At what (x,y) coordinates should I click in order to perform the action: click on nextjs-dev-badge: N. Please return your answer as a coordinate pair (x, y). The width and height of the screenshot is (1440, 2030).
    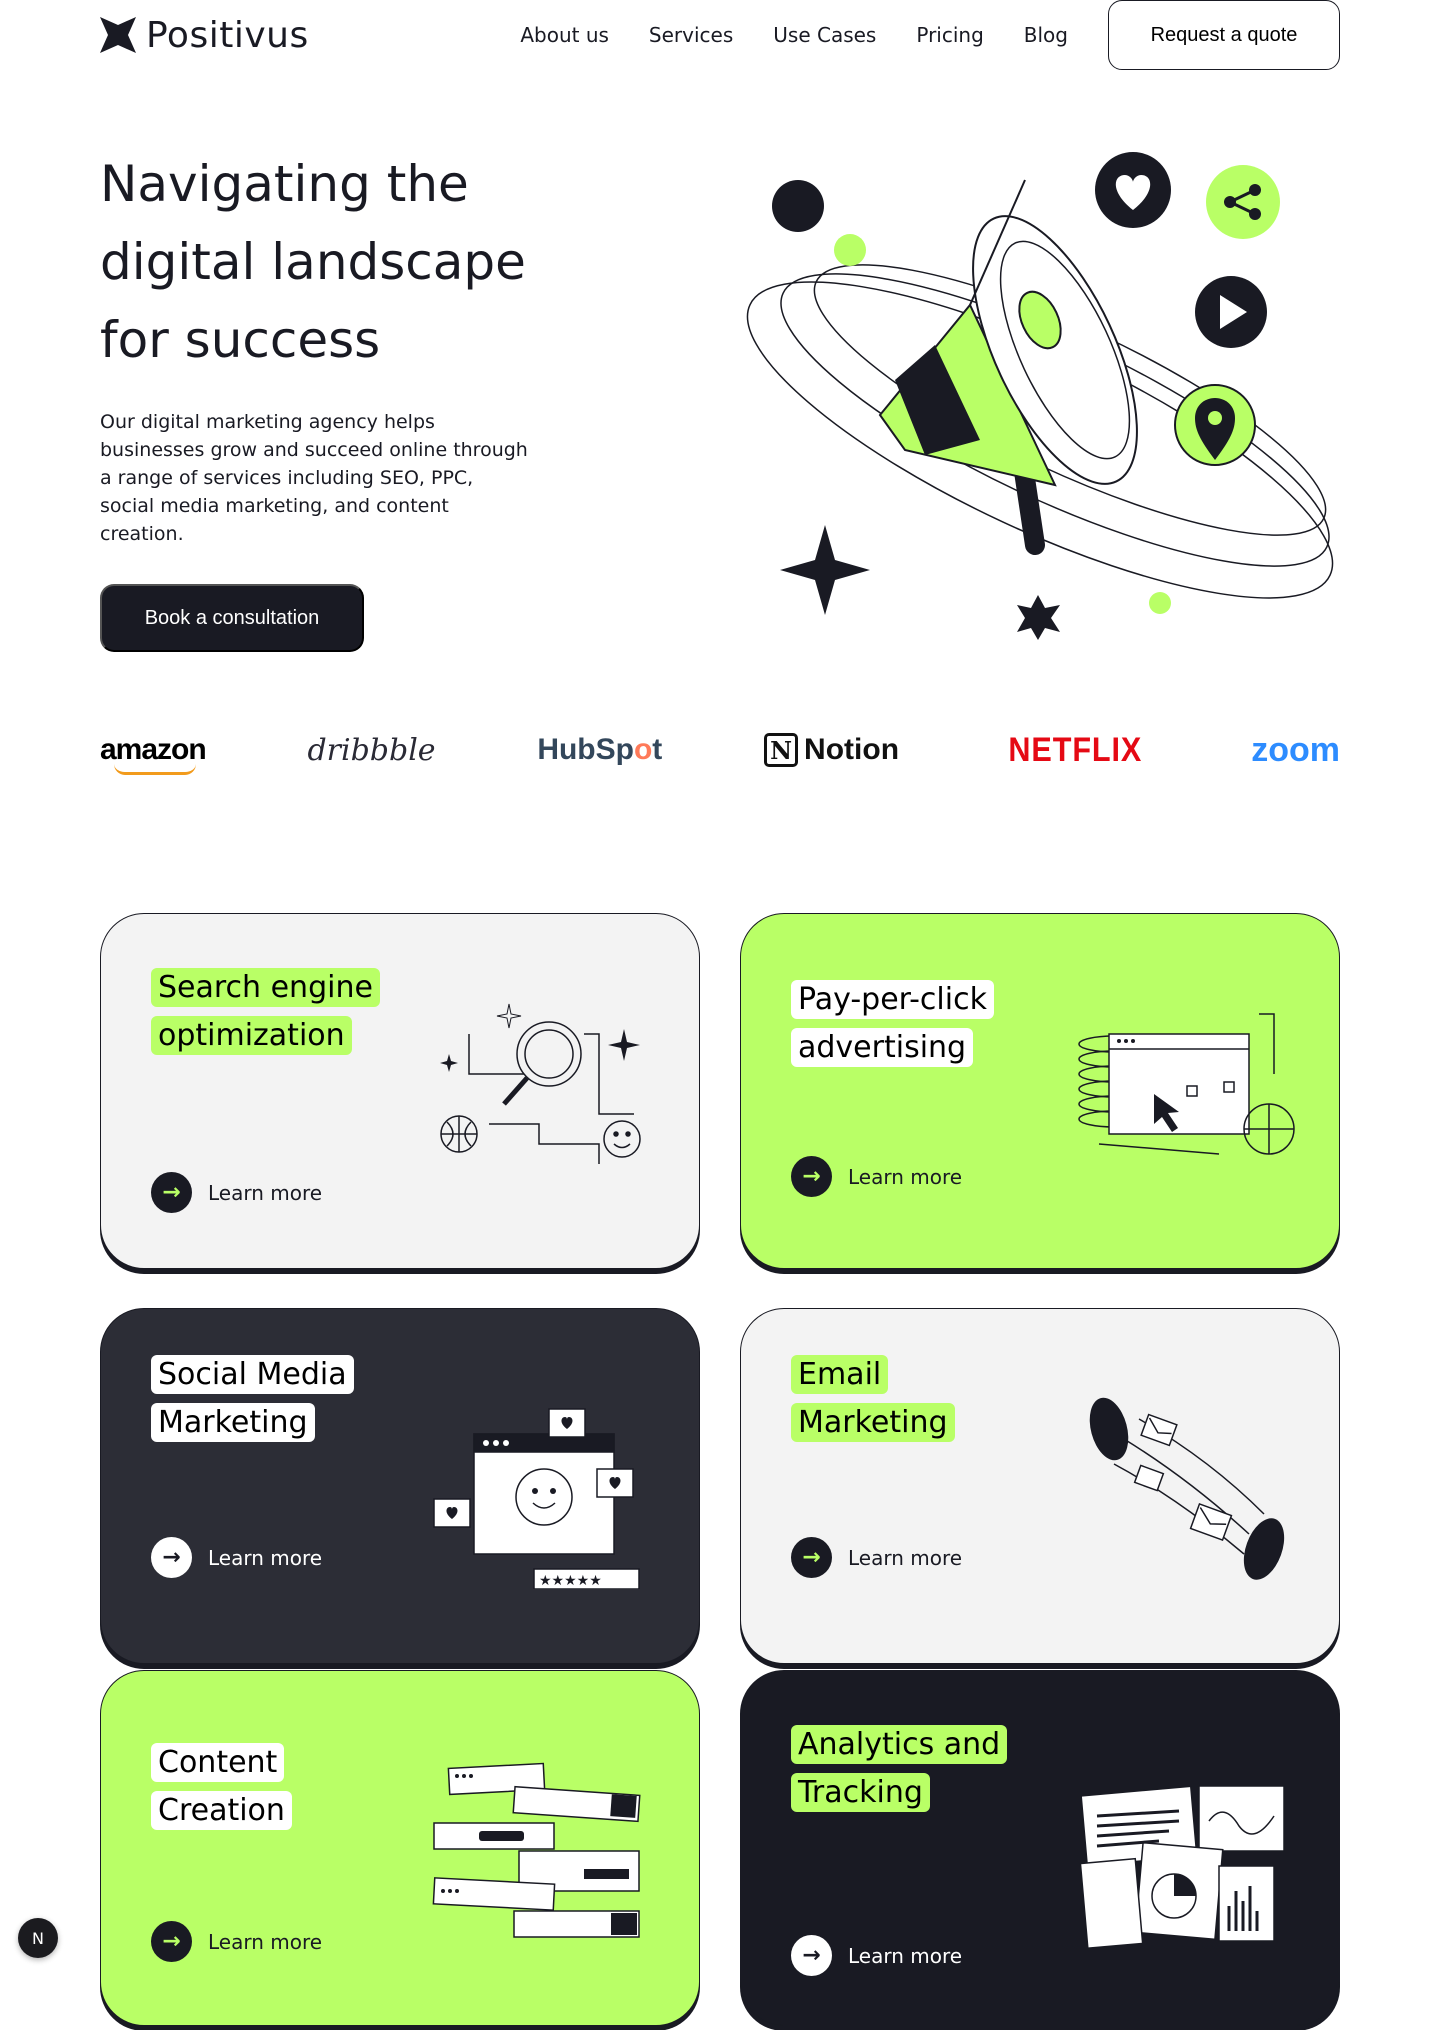
    Looking at the image, I should click on (38, 1938).